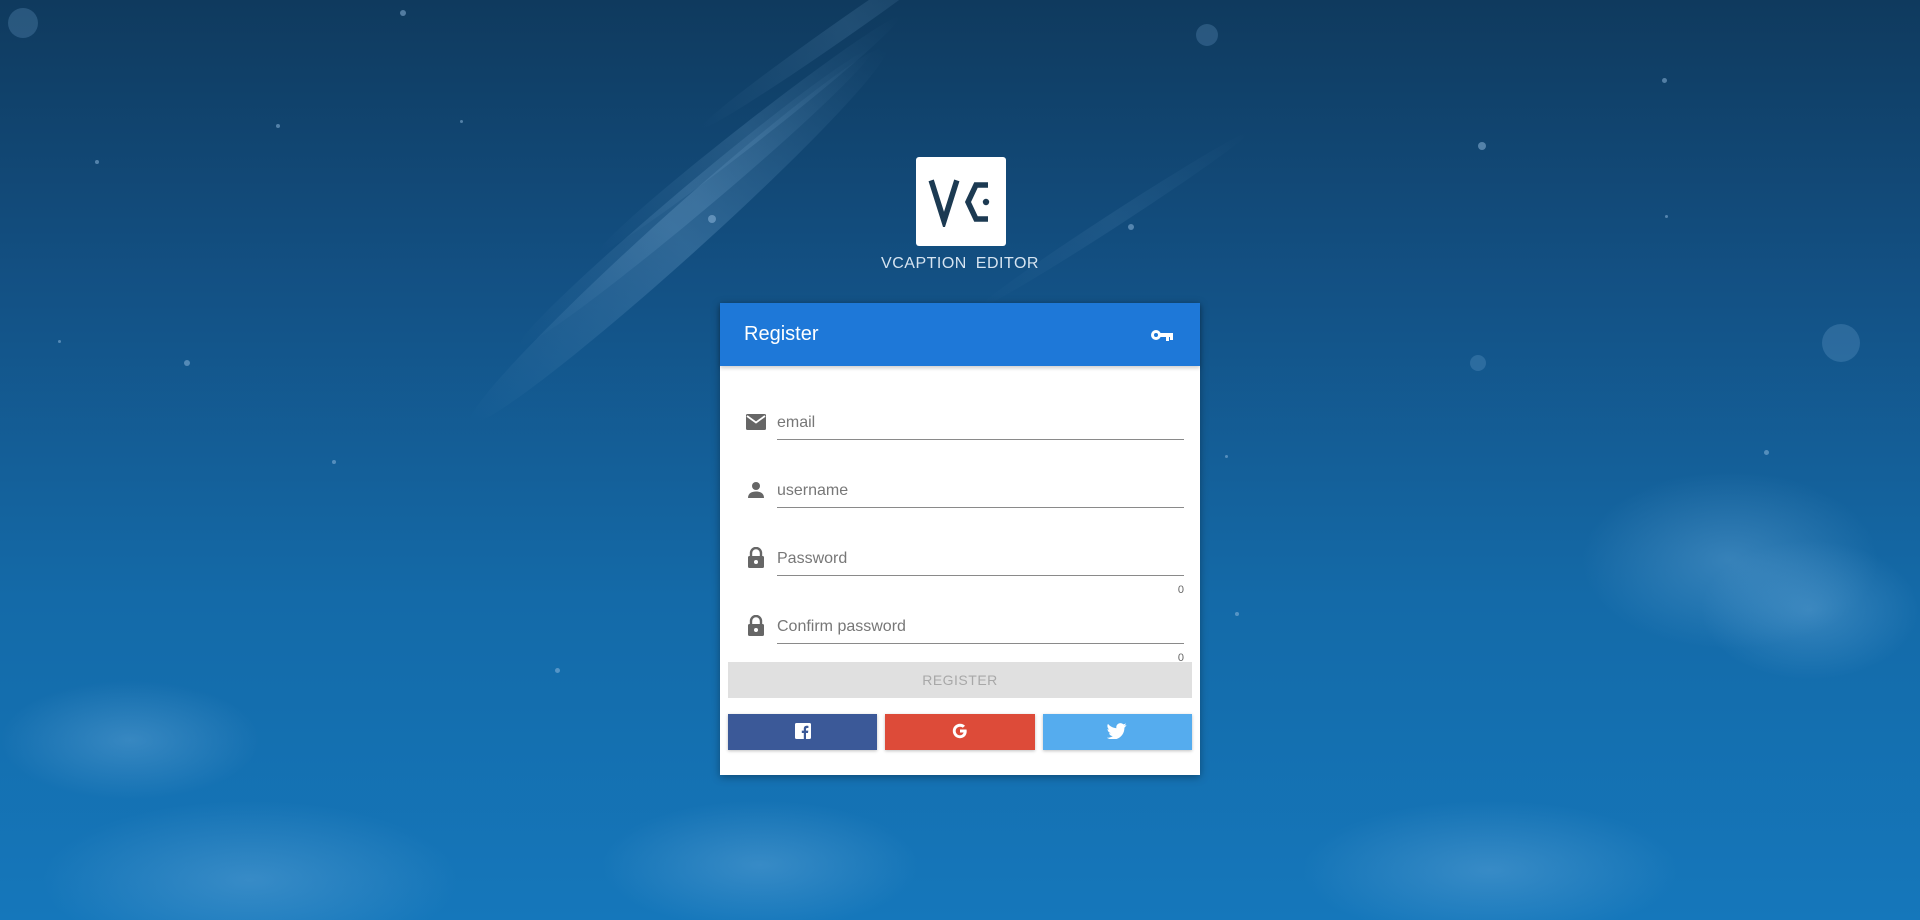 The height and width of the screenshot is (920, 1920). Describe the element at coordinates (756, 422) in the screenshot. I see `email-icon` at that location.